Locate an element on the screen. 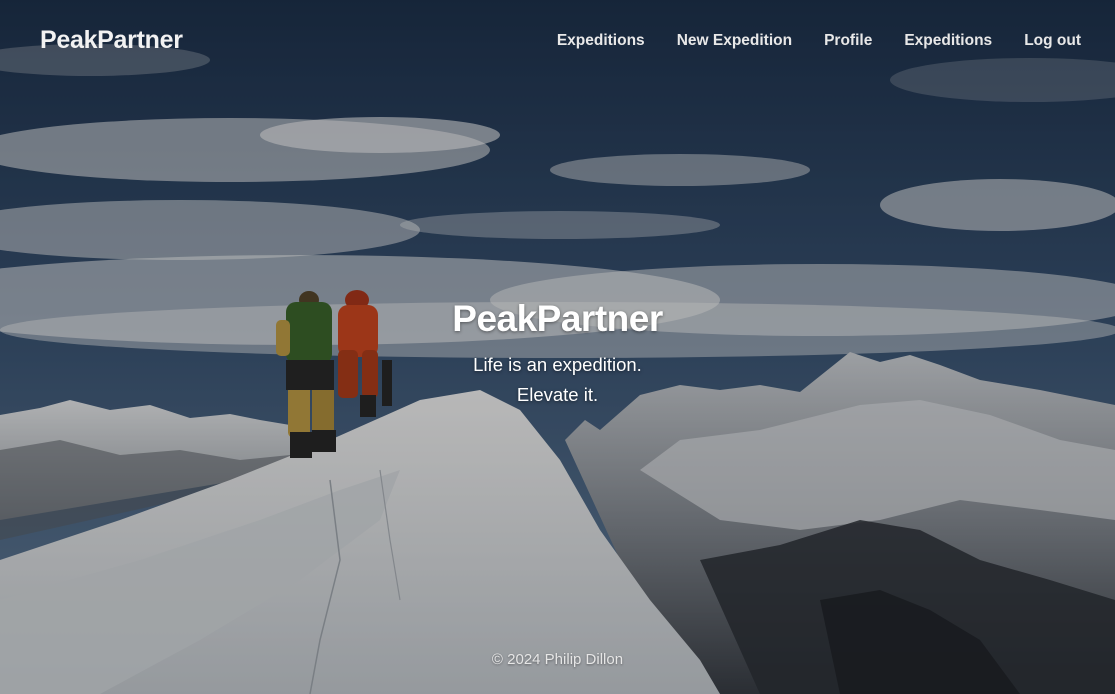  nav-item-expeditions-2: Expeditions is located at coordinates (948, 41).